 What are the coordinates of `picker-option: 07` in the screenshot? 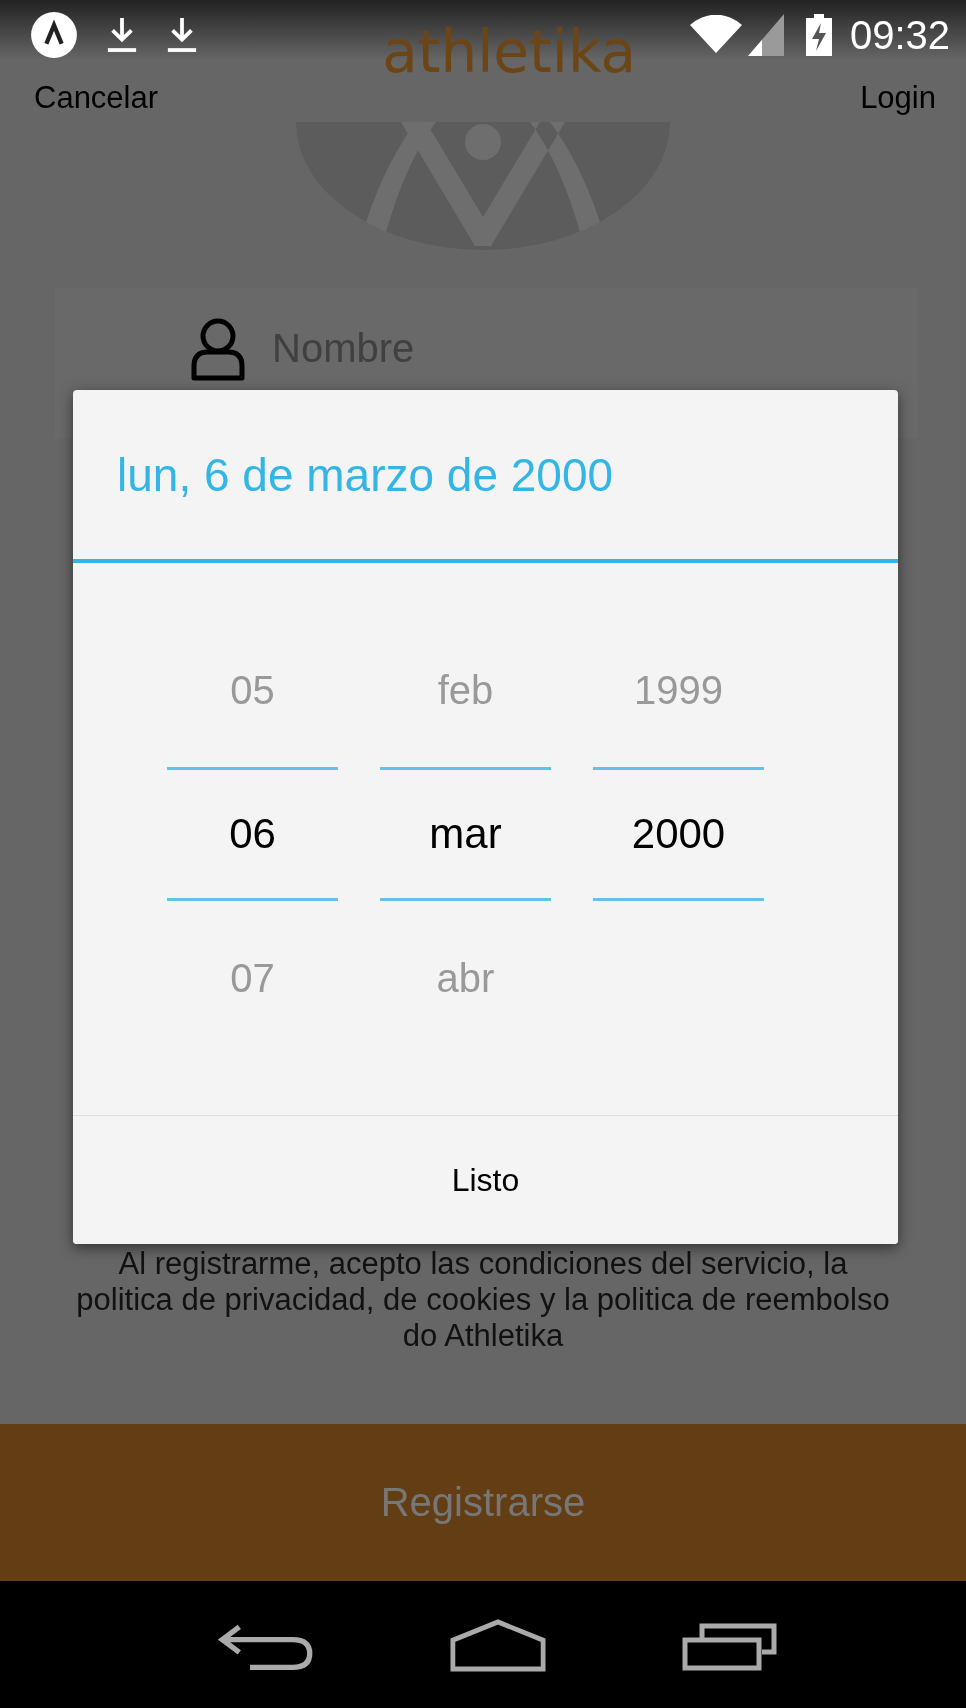 It's located at (252, 978).